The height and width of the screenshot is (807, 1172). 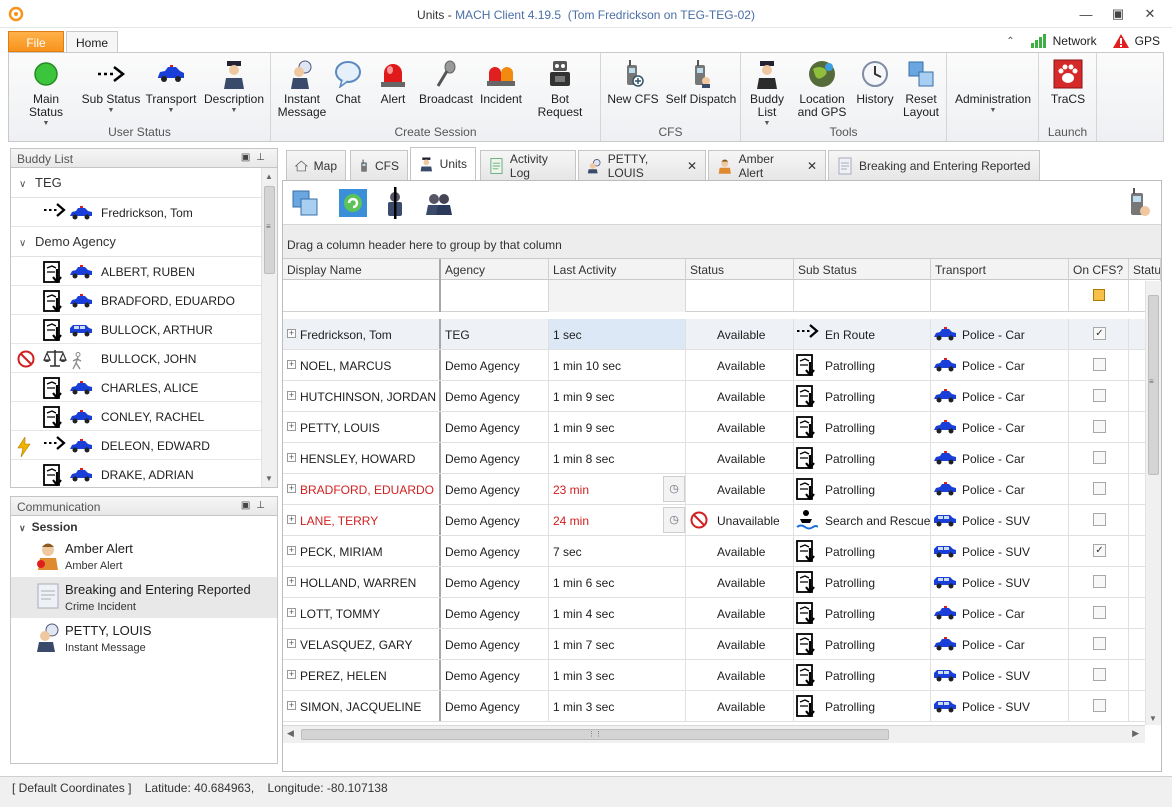 I want to click on chat-button: Chat, so click(x=348, y=82).